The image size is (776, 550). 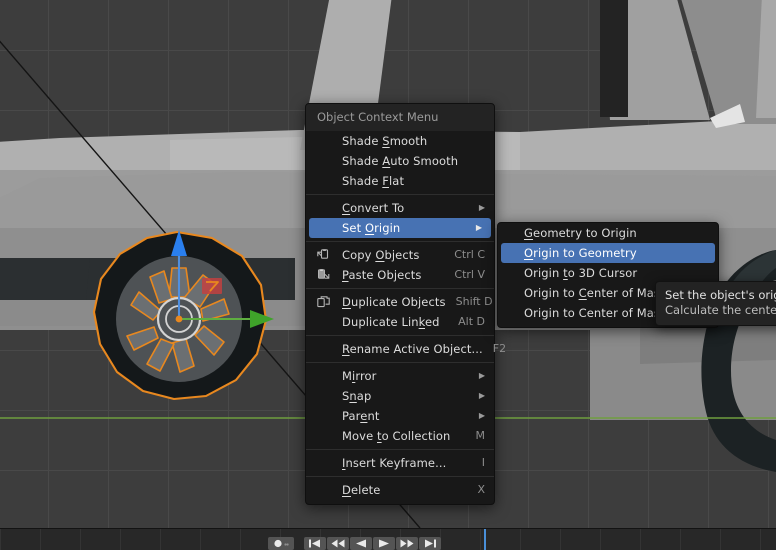 What do you see at coordinates (483, 462) in the screenshot?
I see `menu-item-shortcut: I` at bounding box center [483, 462].